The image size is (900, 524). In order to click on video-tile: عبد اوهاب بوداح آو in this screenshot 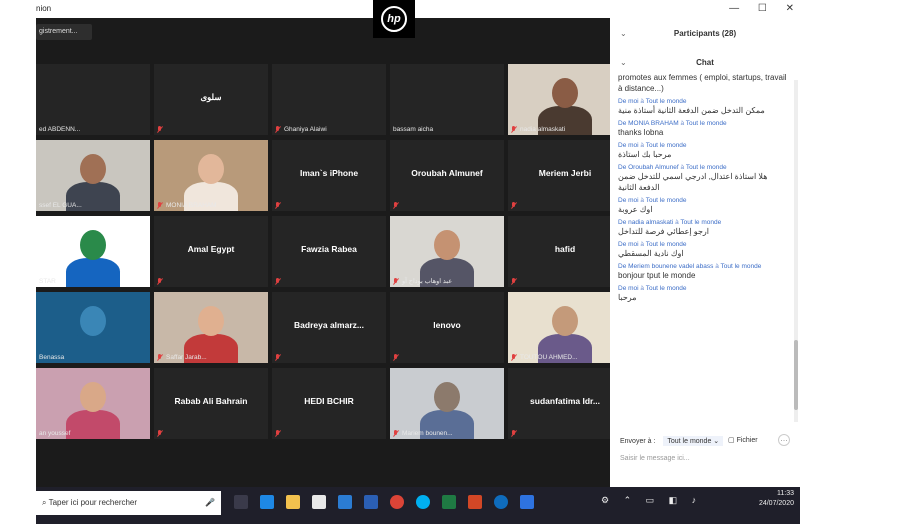, I will do `click(447, 251)`.